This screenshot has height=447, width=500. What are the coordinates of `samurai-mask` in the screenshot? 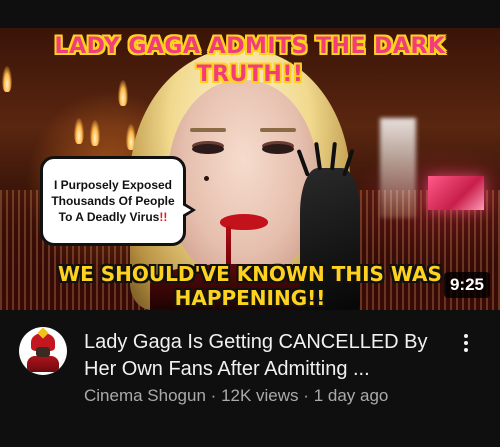 It's located at (43, 352).